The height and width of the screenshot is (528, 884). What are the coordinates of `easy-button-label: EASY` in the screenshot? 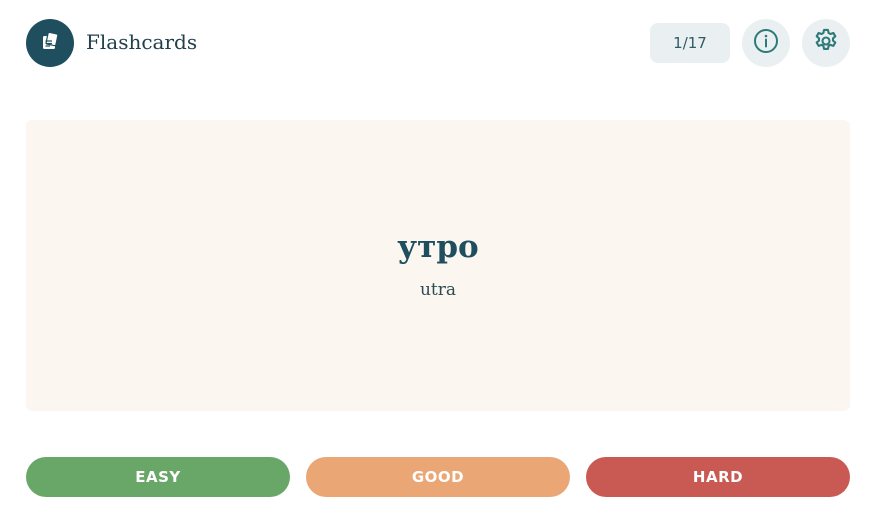 It's located at (158, 477).